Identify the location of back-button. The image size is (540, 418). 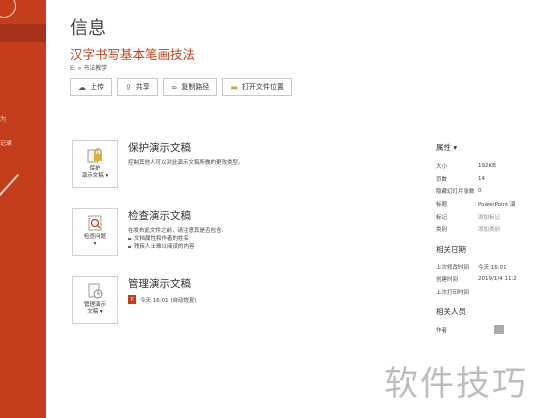
(8, 9).